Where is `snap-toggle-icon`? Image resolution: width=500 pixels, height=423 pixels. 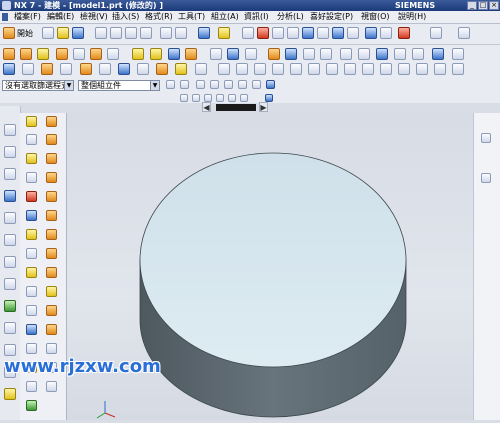 snap-toggle-icon is located at coordinates (184, 98).